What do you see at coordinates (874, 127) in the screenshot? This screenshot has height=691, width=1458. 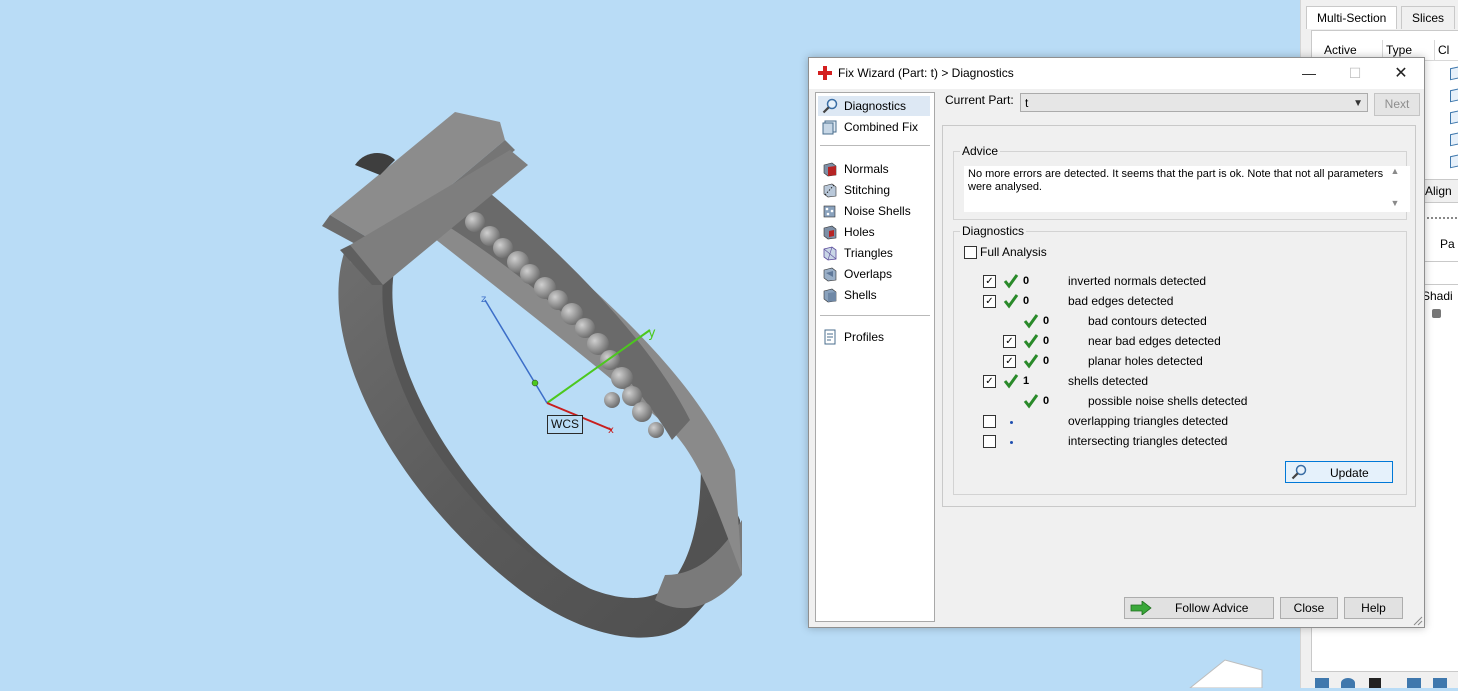 I see `nav-combined-fix: Combined Fix` at bounding box center [874, 127].